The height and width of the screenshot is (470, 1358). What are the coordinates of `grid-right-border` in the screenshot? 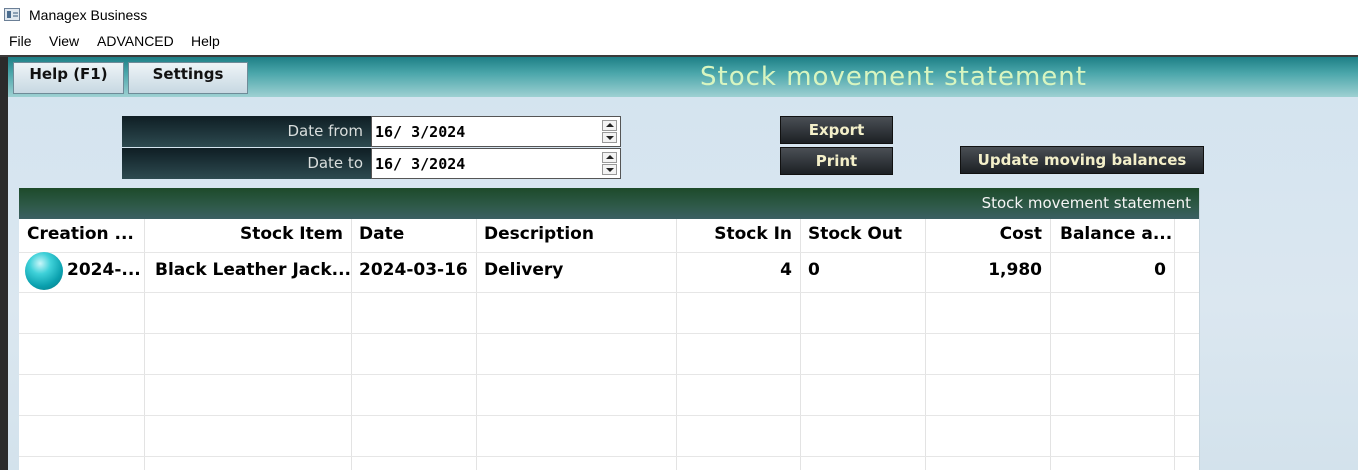 It's located at (1199, 329).